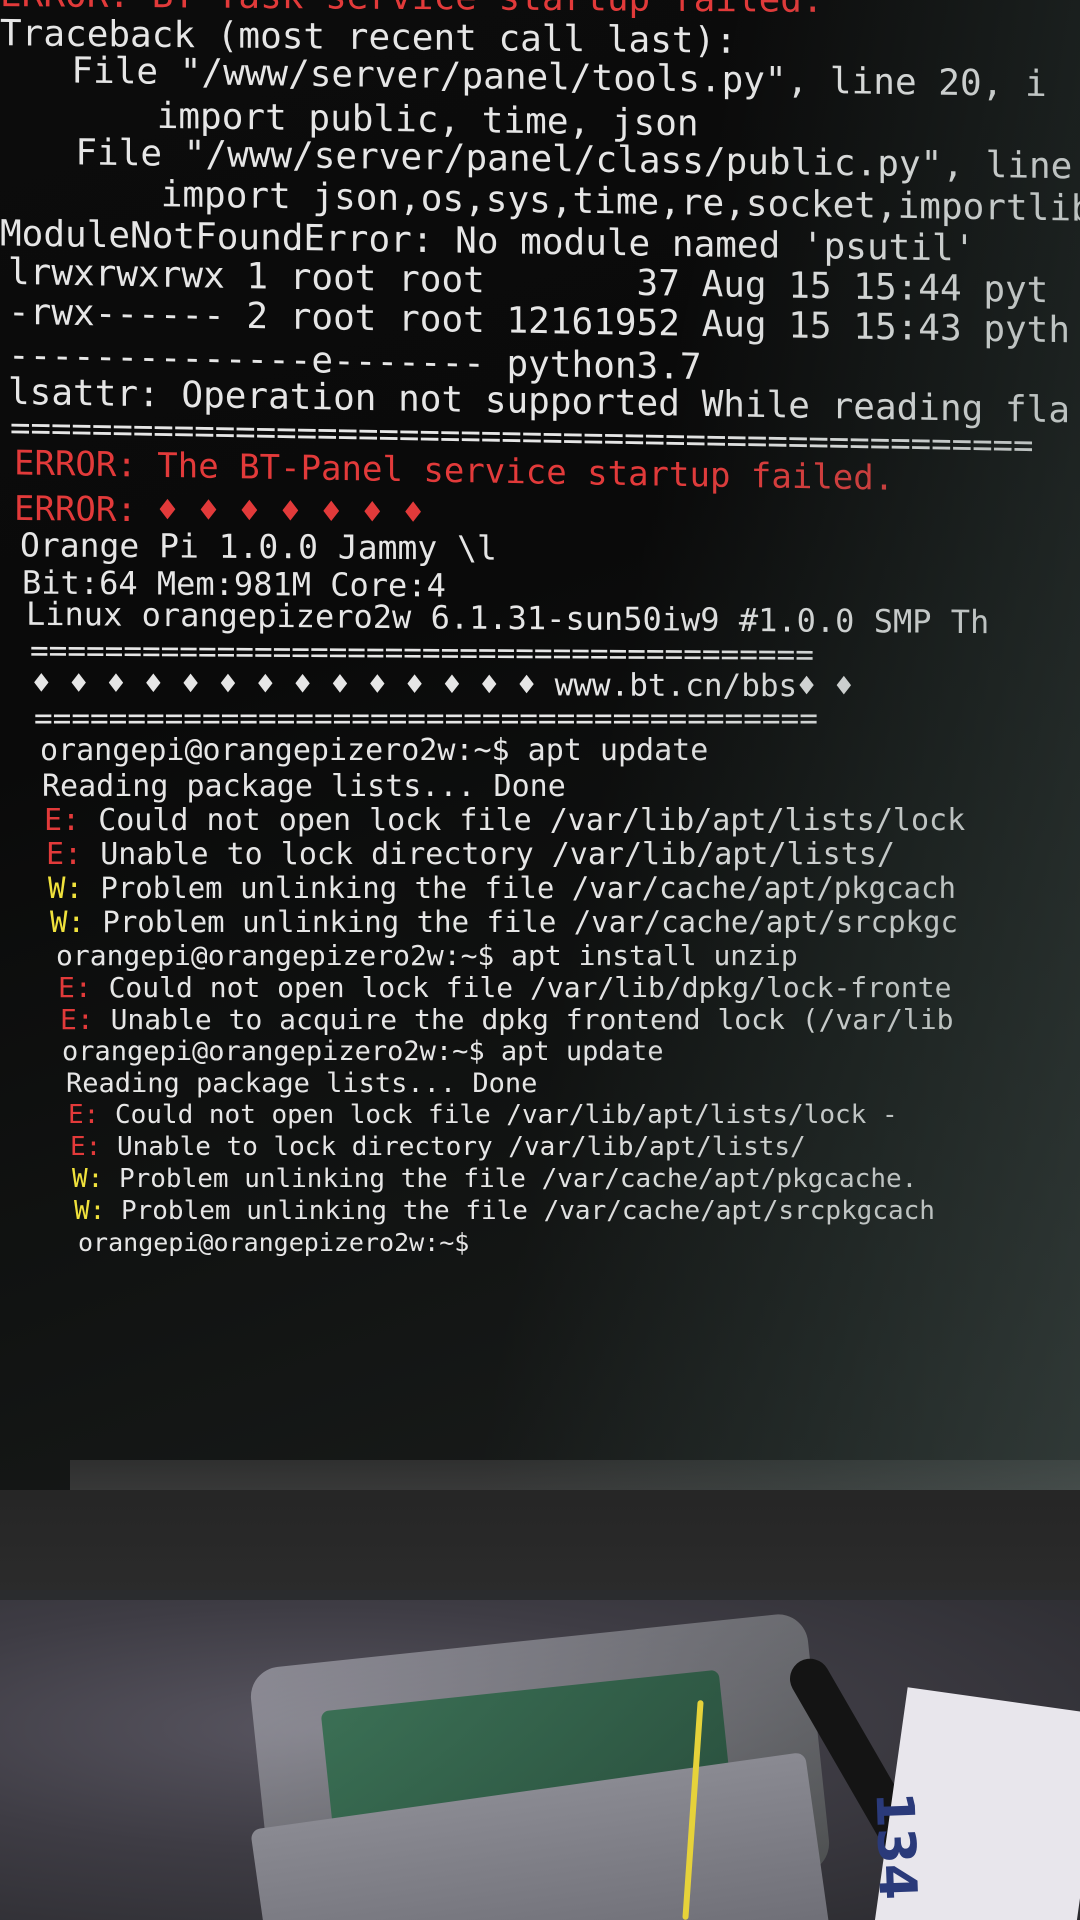  I want to click on terminal-line: orangepi@orangepizero2w:~$, so click(273, 1248).